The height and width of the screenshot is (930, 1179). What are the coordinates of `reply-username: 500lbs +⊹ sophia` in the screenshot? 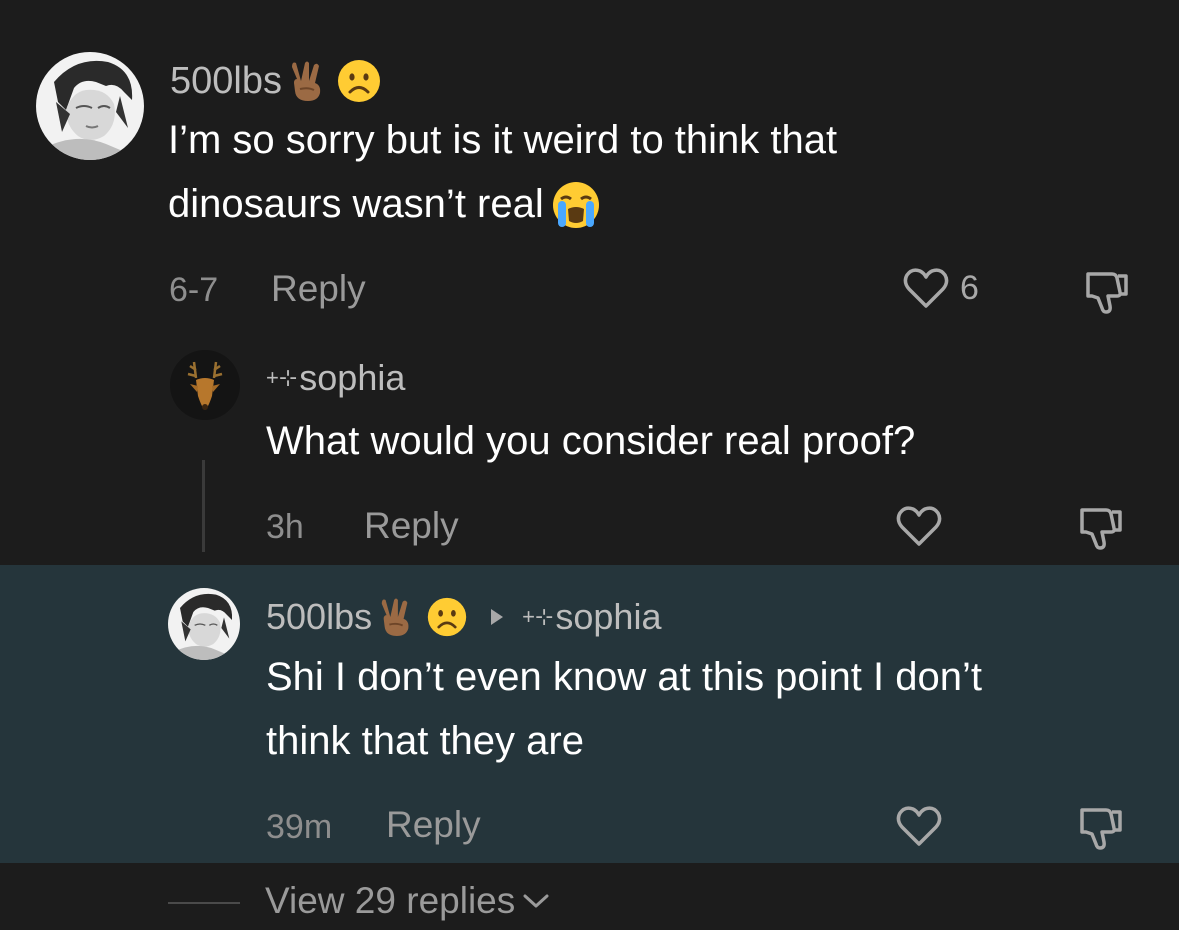 It's located at (463, 617).